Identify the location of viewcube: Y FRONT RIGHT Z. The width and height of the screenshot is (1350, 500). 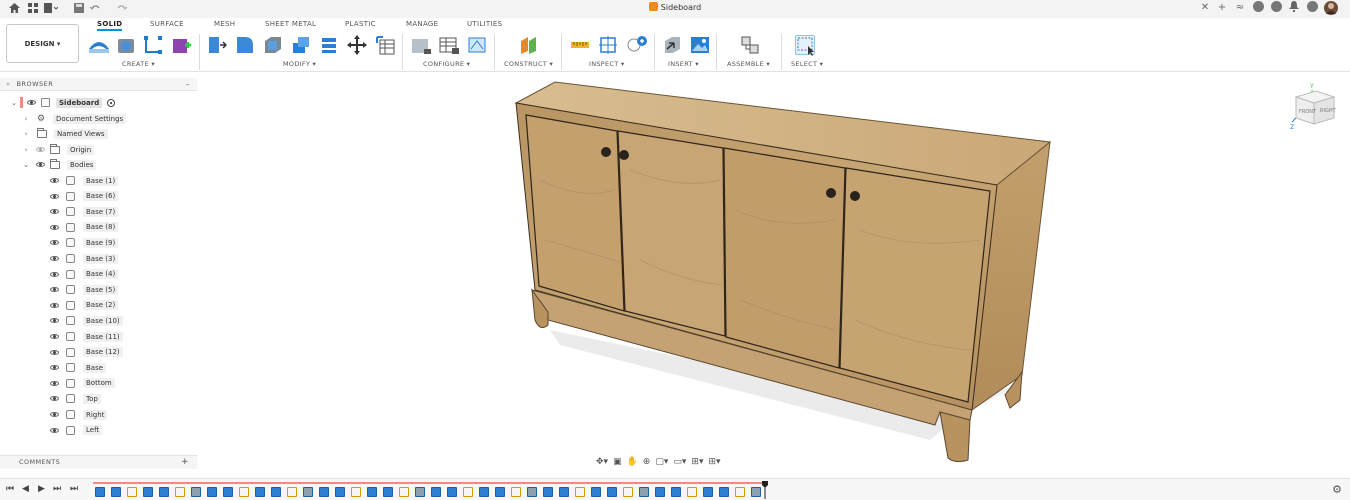
(1315, 109).